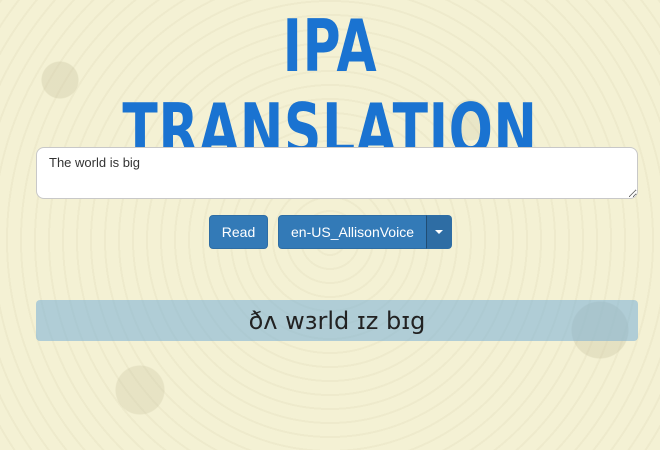  What do you see at coordinates (352, 232) in the screenshot?
I see `voice-select-button: en-US_AllisonVoice` at bounding box center [352, 232].